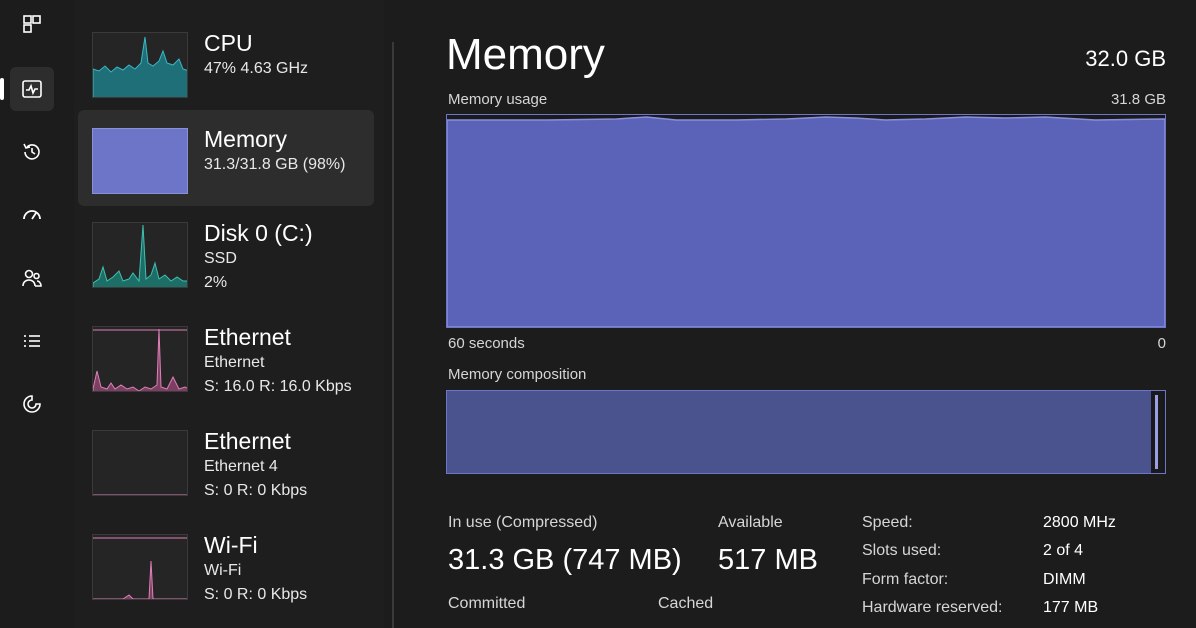 The image size is (1196, 628). What do you see at coordinates (1161, 343) in the screenshot?
I see `graph-zero-label: 0` at bounding box center [1161, 343].